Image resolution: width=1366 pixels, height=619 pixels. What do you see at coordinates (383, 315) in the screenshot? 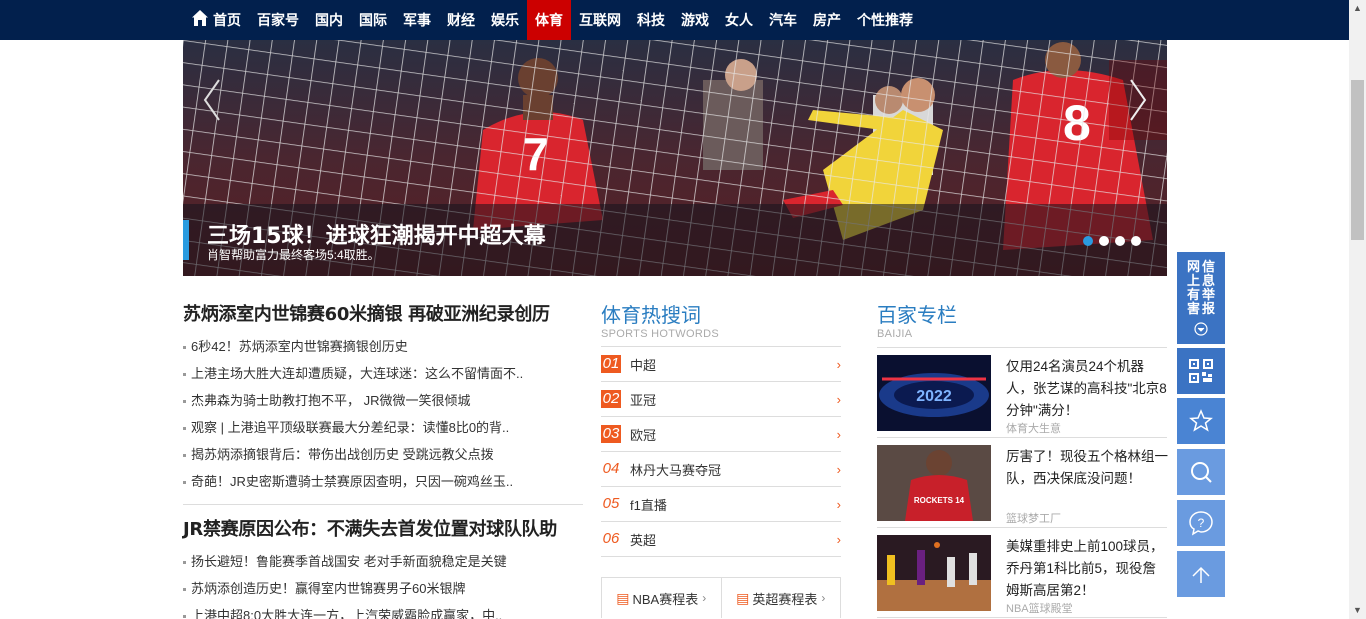
I see `news-headline-1: 苏炳添室内世锦赛60米摘银 再破亚洲纪录创历` at bounding box center [383, 315].